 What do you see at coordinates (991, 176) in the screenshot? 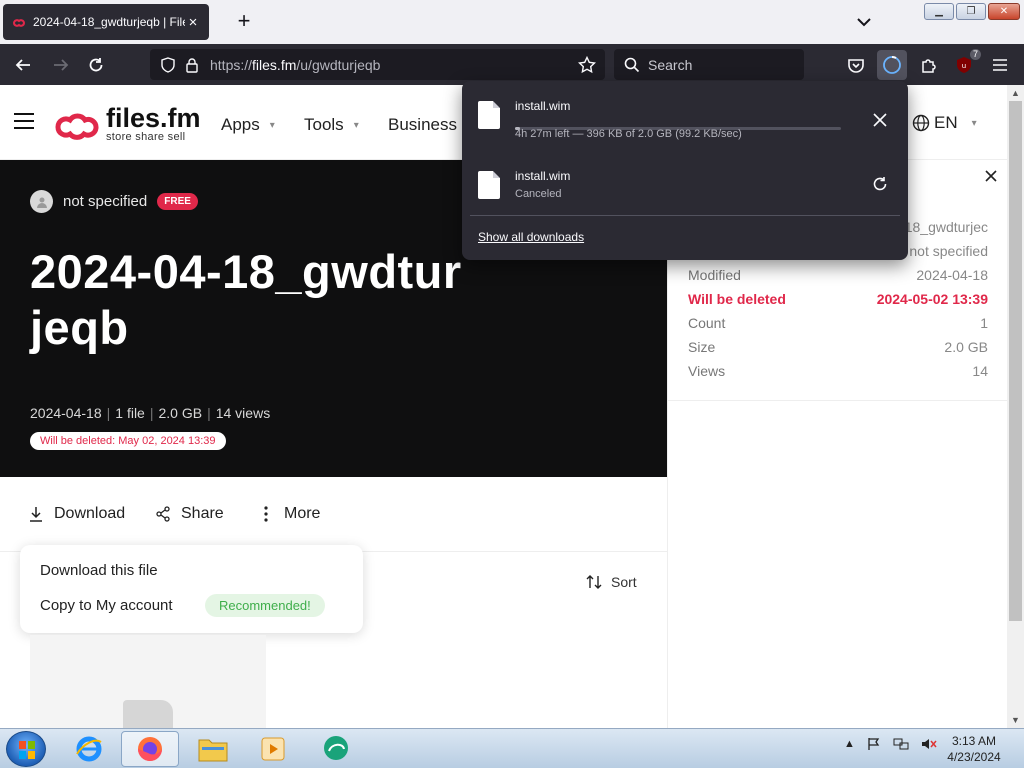
I see `sidebar-close-icon` at bounding box center [991, 176].